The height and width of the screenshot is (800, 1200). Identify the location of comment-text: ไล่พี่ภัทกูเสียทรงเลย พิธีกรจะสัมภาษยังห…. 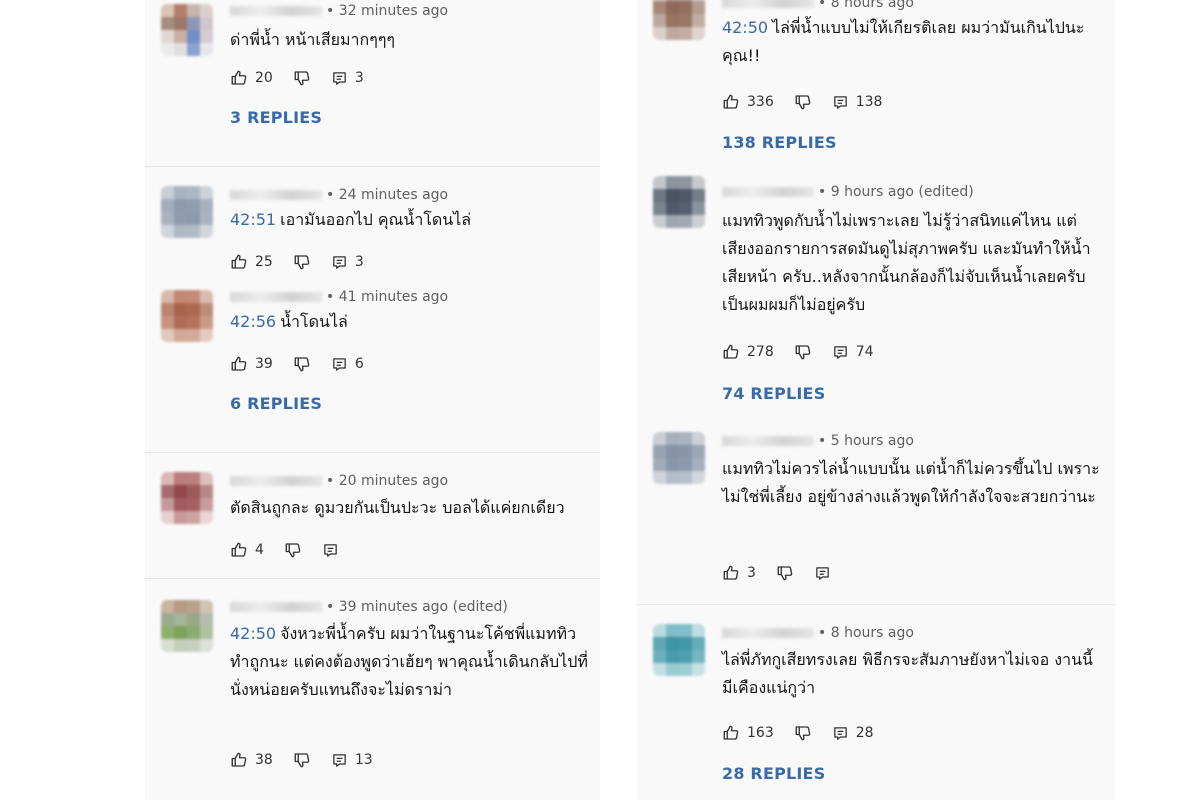
(912, 674).